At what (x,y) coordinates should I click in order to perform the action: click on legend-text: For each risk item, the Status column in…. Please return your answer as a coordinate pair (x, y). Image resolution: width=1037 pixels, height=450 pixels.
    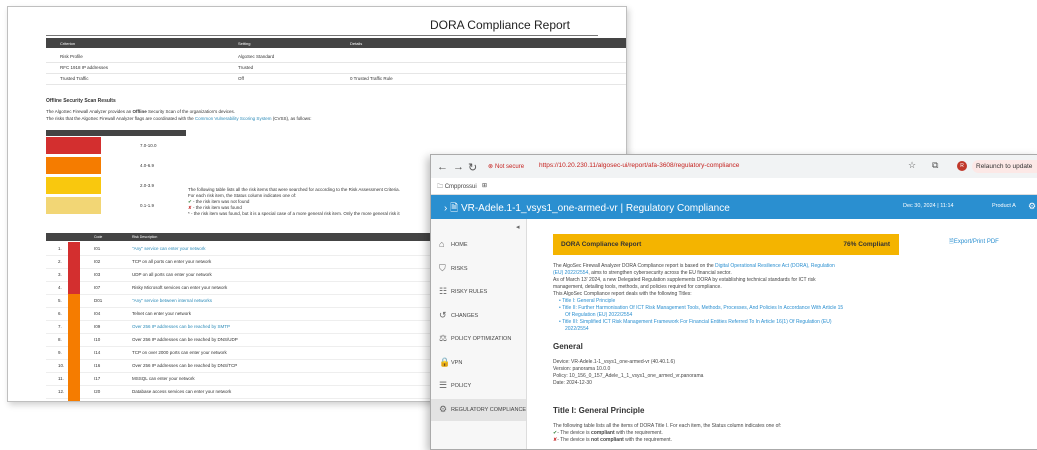
    Looking at the image, I should click on (242, 195).